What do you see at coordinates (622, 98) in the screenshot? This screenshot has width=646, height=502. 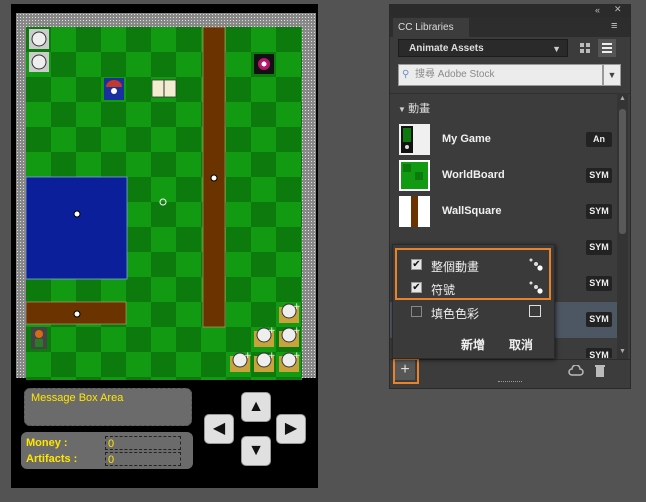 I see `scroll-up-icon: ▲` at bounding box center [622, 98].